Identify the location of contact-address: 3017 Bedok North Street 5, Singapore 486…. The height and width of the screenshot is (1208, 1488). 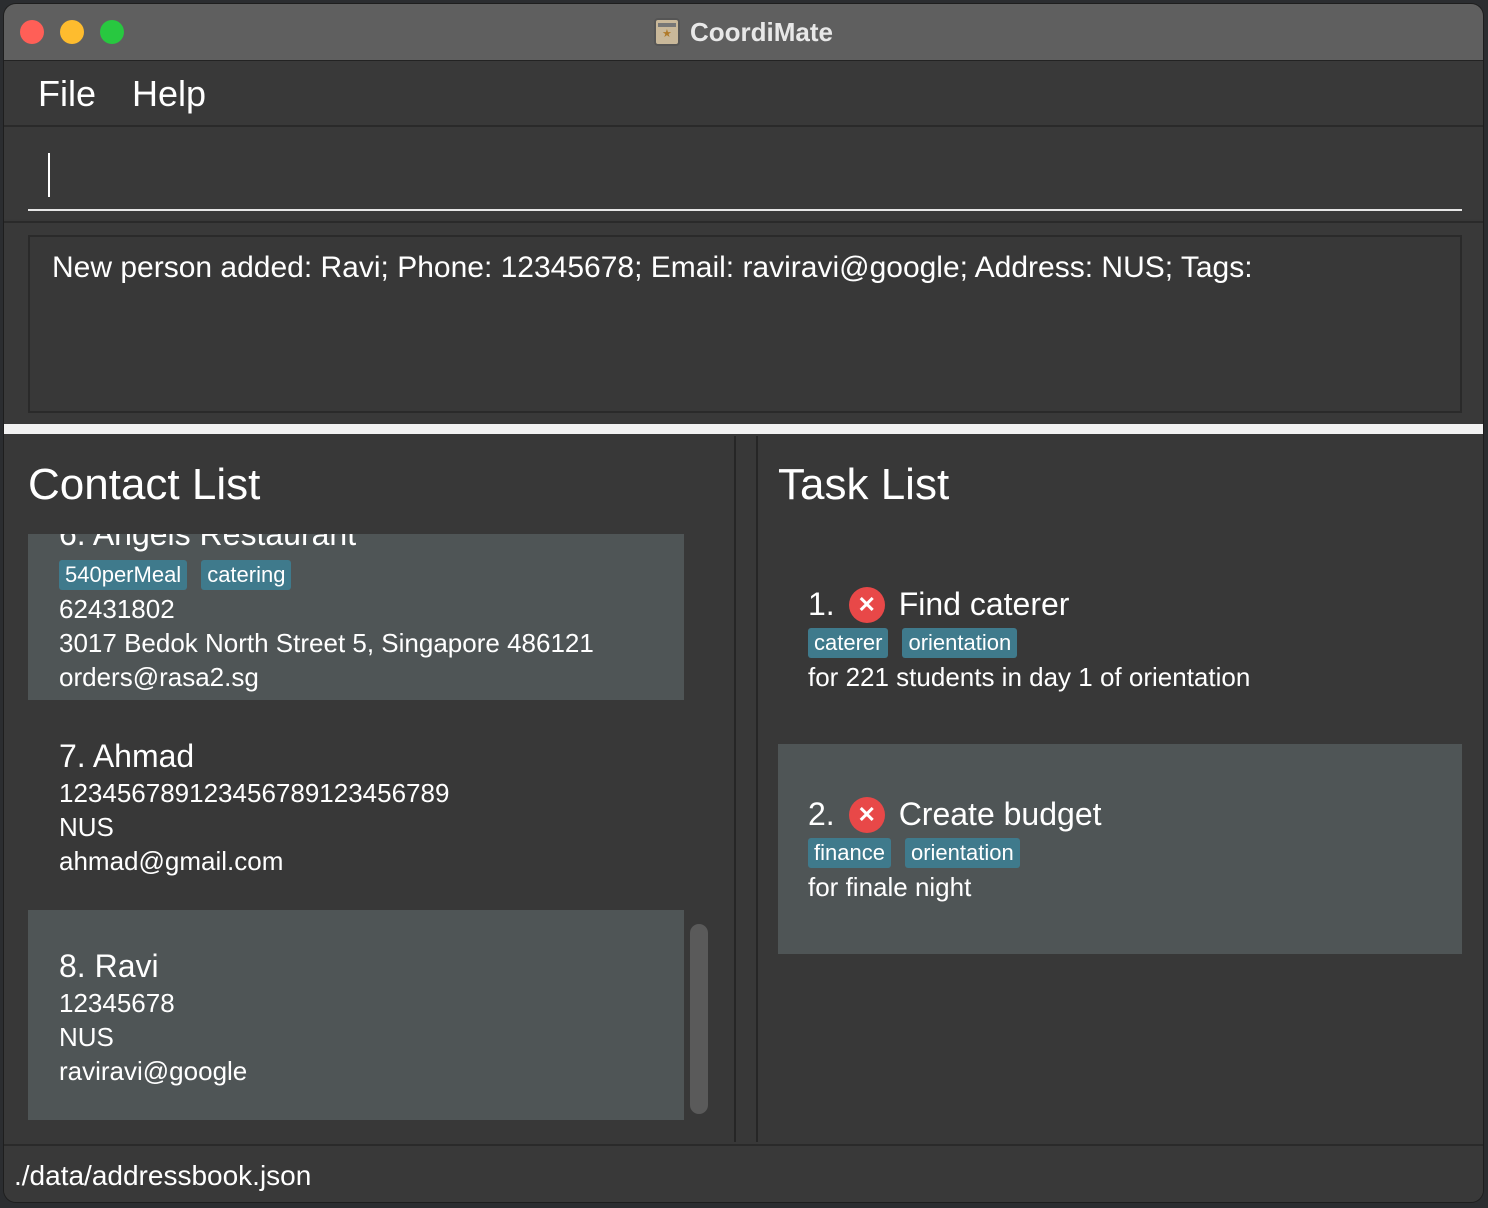
(326, 643).